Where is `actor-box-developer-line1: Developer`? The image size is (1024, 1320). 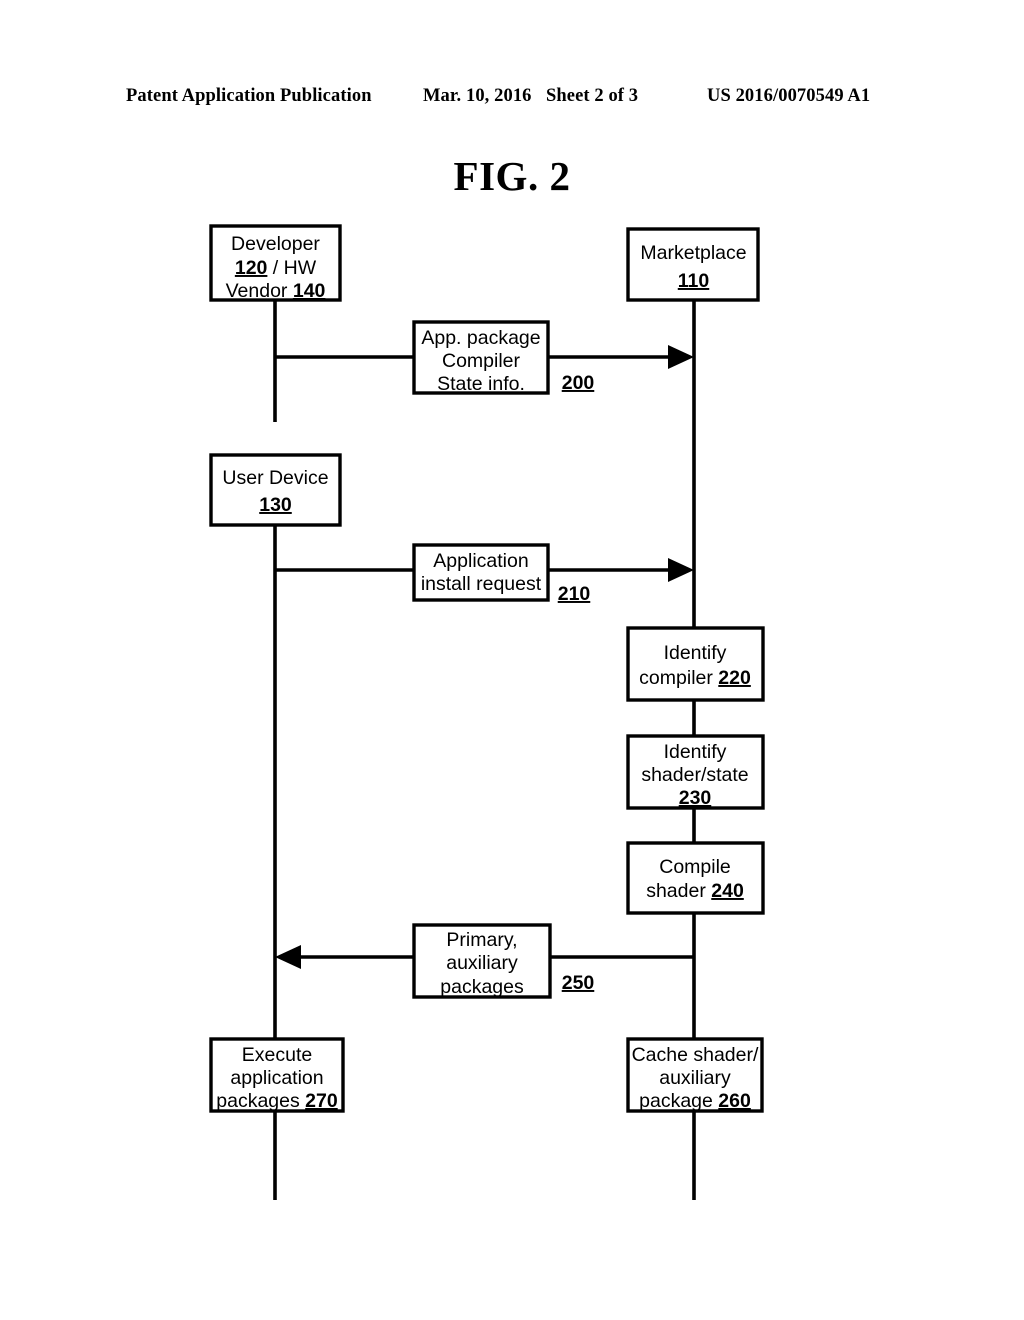
actor-box-developer-line1: Developer is located at coordinates (275, 244).